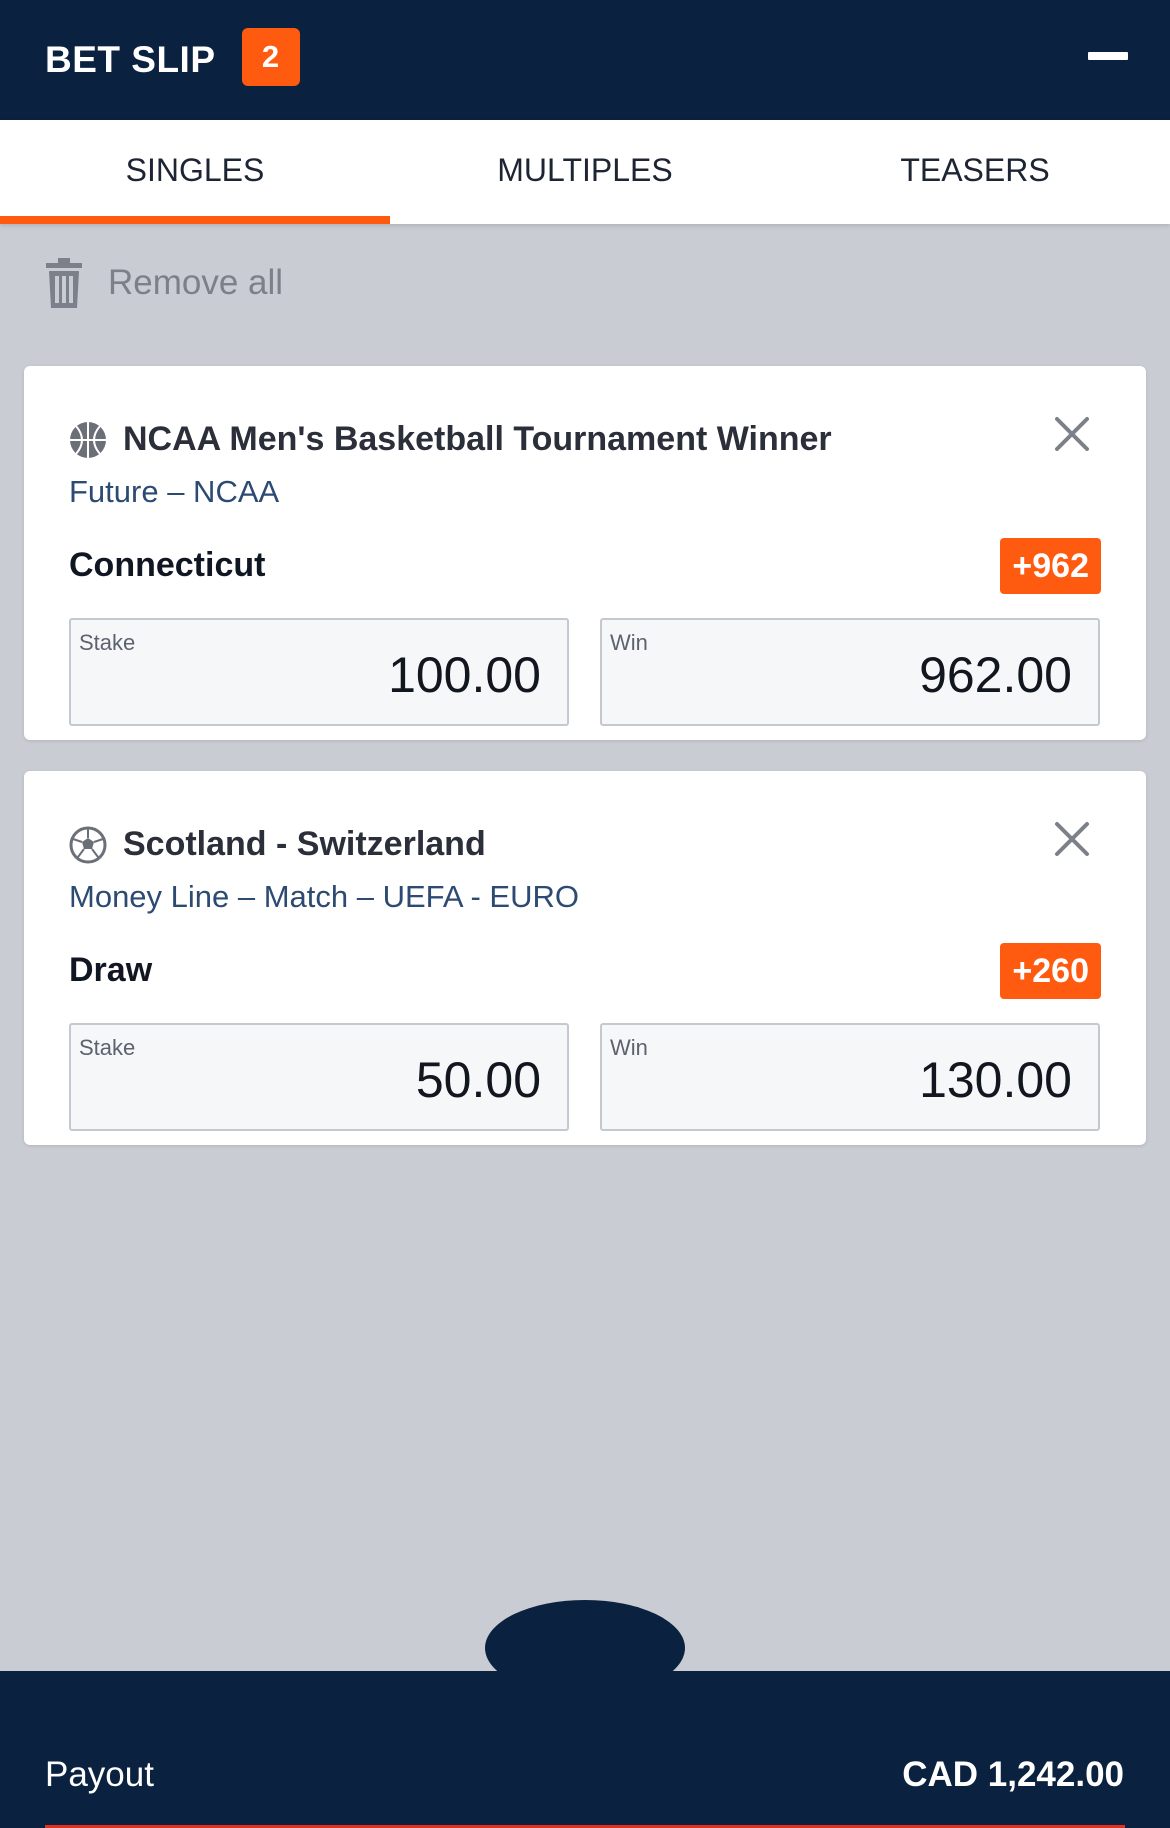 The height and width of the screenshot is (1828, 1170). I want to click on tab-singles: SINGLES, so click(195, 172).